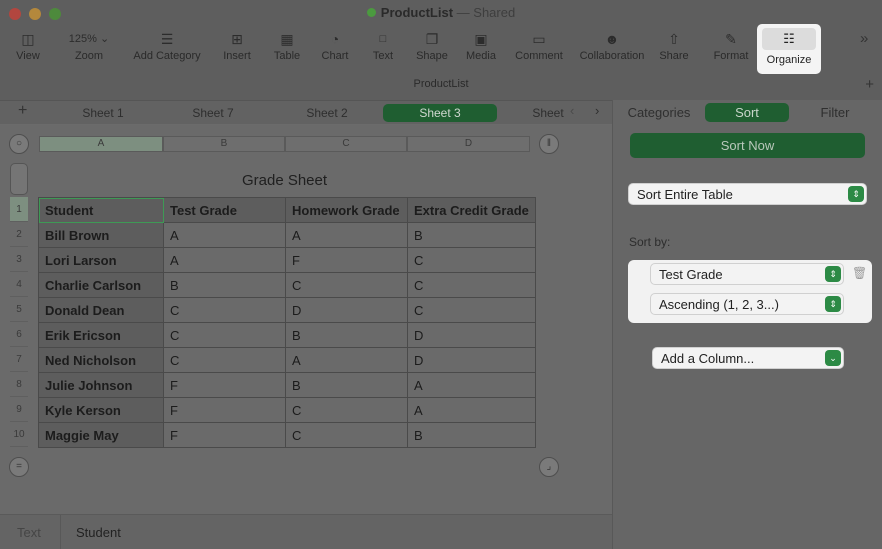 The width and height of the screenshot is (882, 549). I want to click on shape-button: ❐ Shape, so click(432, 50).